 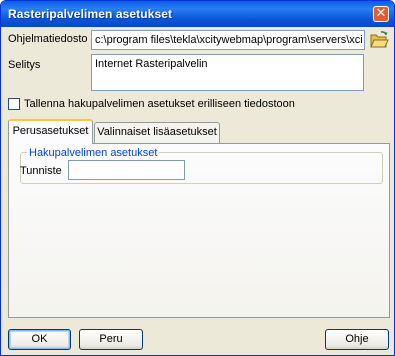 What do you see at coordinates (24, 65) in the screenshot?
I see `description-label: Selitys` at bounding box center [24, 65].